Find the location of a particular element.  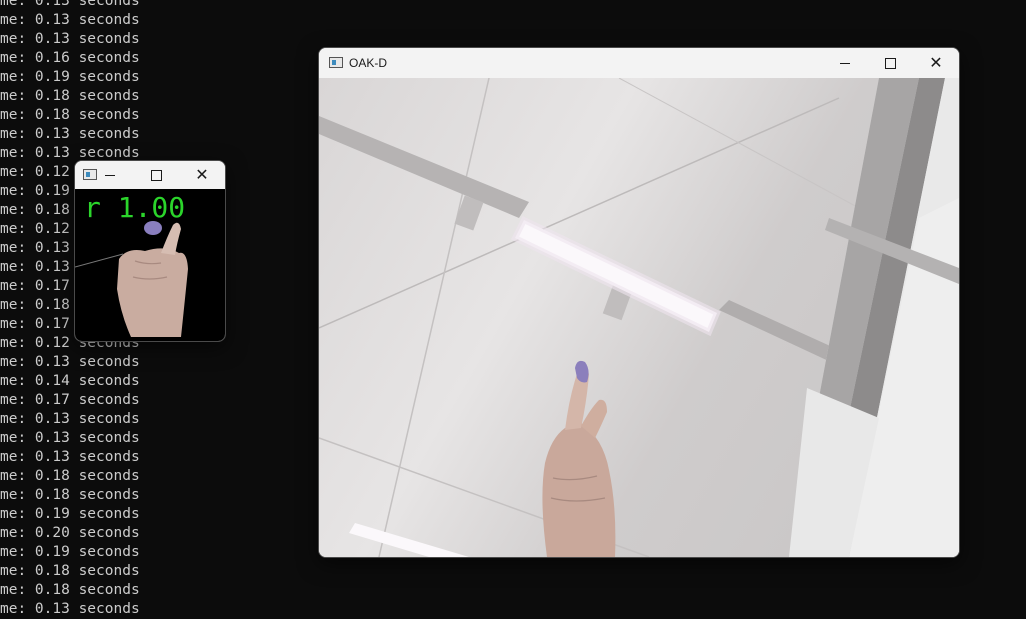

title-bar: OAK-D ✕ is located at coordinates (639, 63).